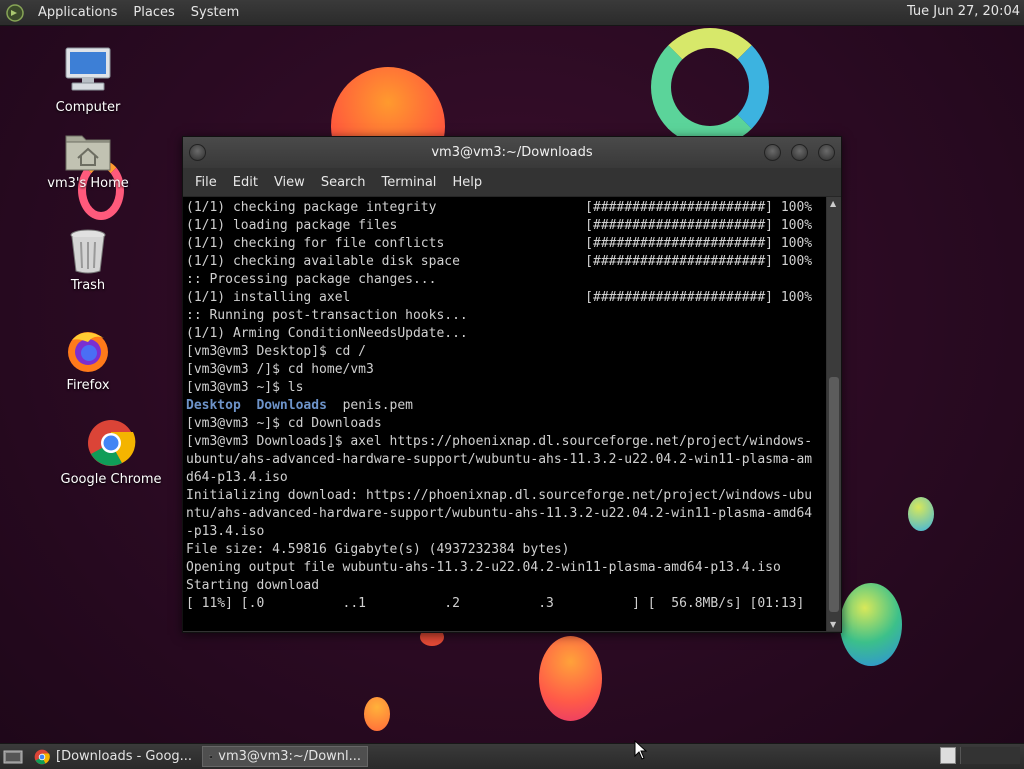 This screenshot has height=769, width=1024. What do you see at coordinates (88, 352) in the screenshot?
I see `firefox-icon` at bounding box center [88, 352].